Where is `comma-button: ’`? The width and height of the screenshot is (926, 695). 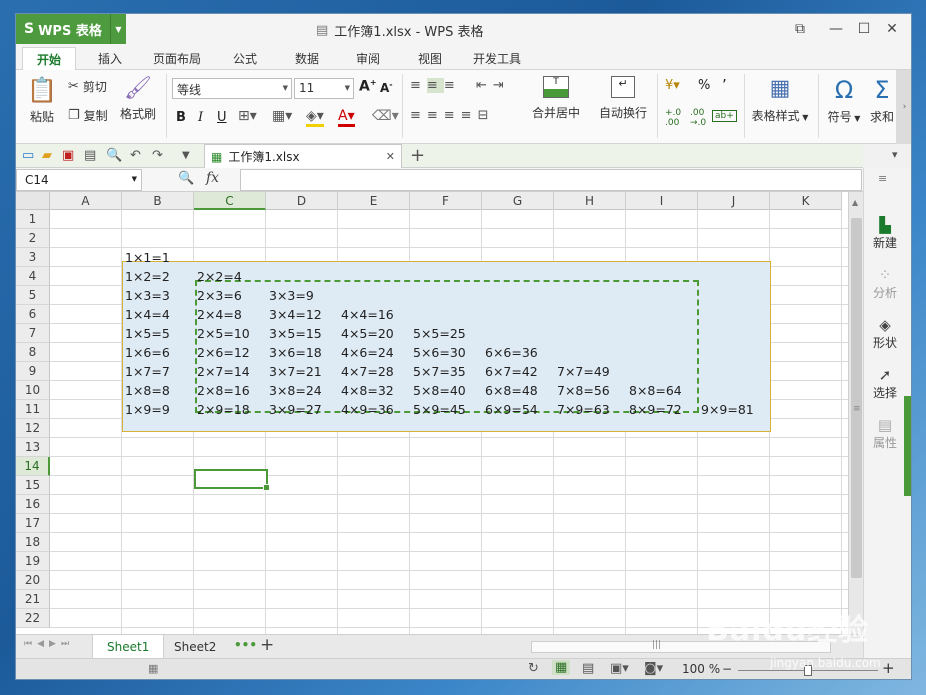
comma-button: ’ is located at coordinates (724, 85).